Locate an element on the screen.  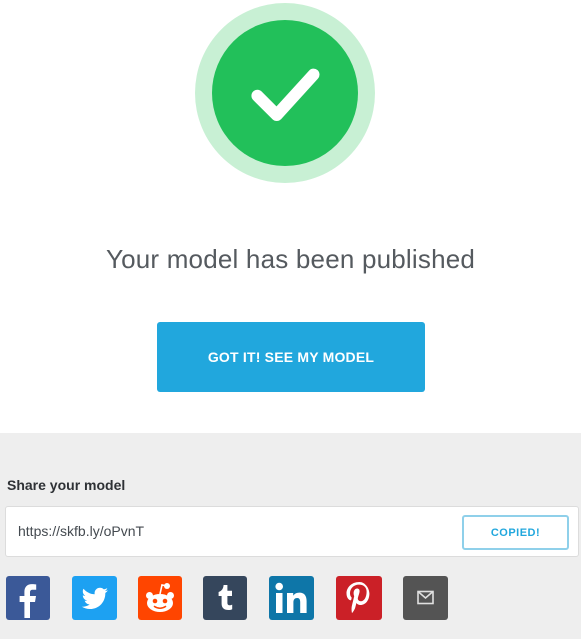
share-title: Share your model is located at coordinates (66, 485).